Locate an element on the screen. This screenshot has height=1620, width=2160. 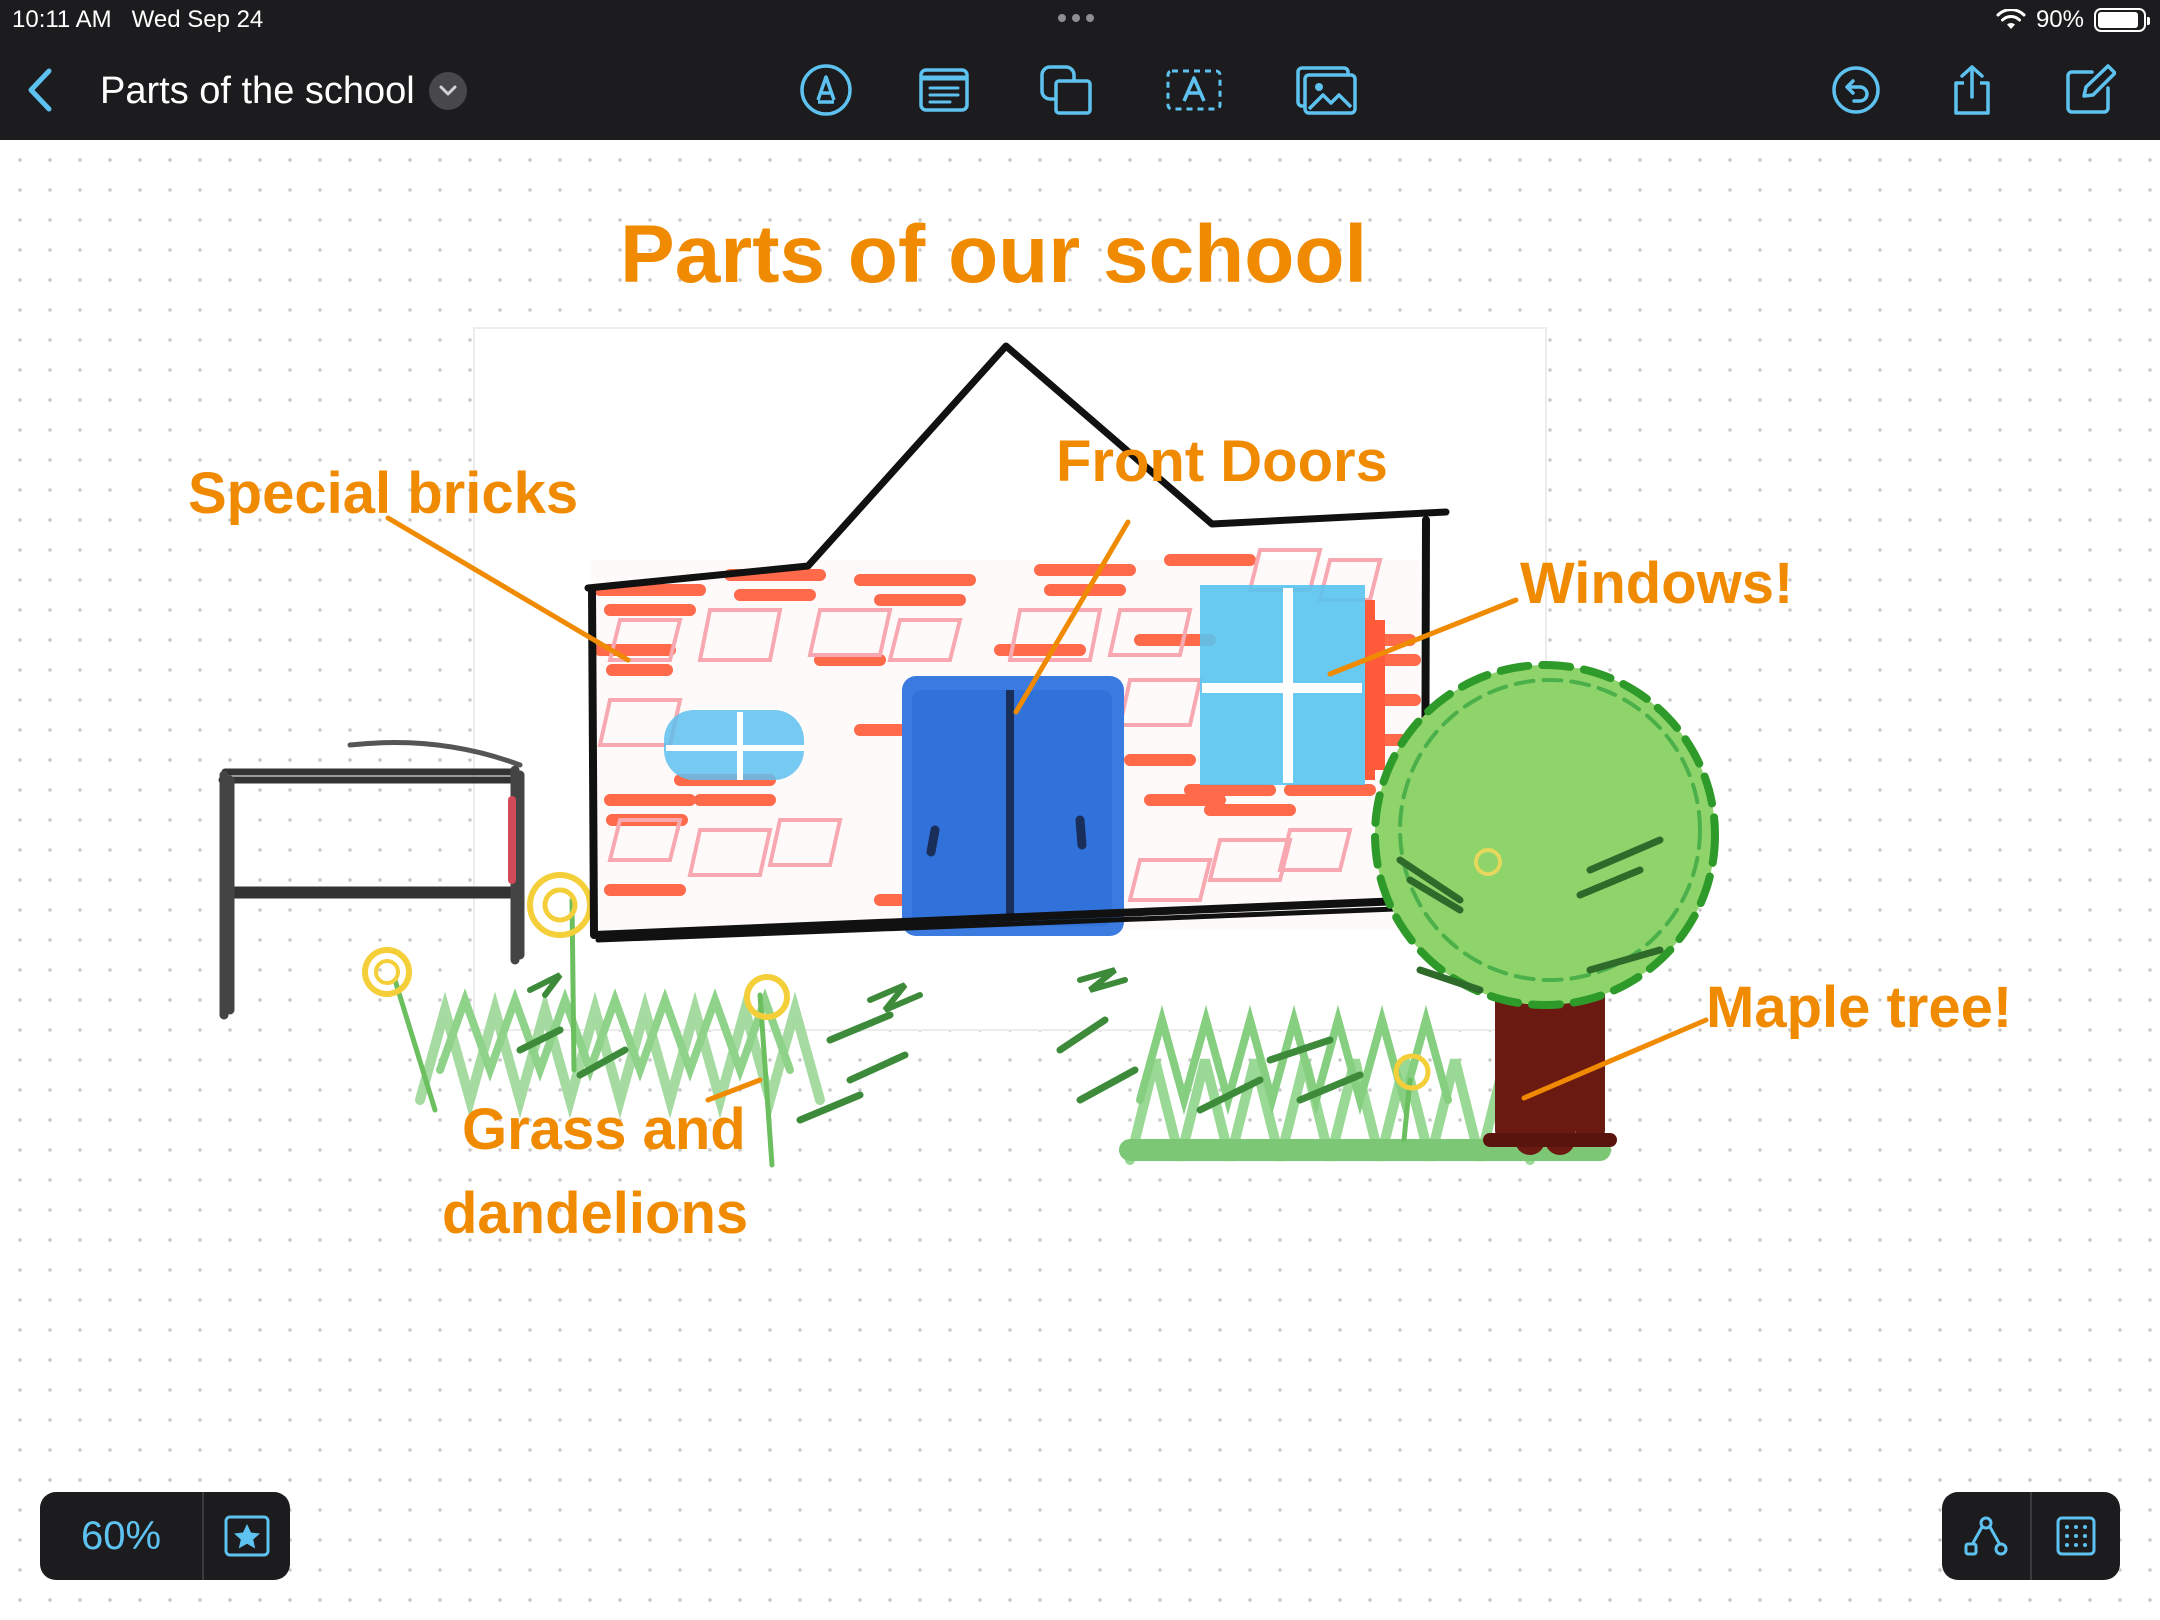
diagram-button is located at coordinates (1986, 1536).